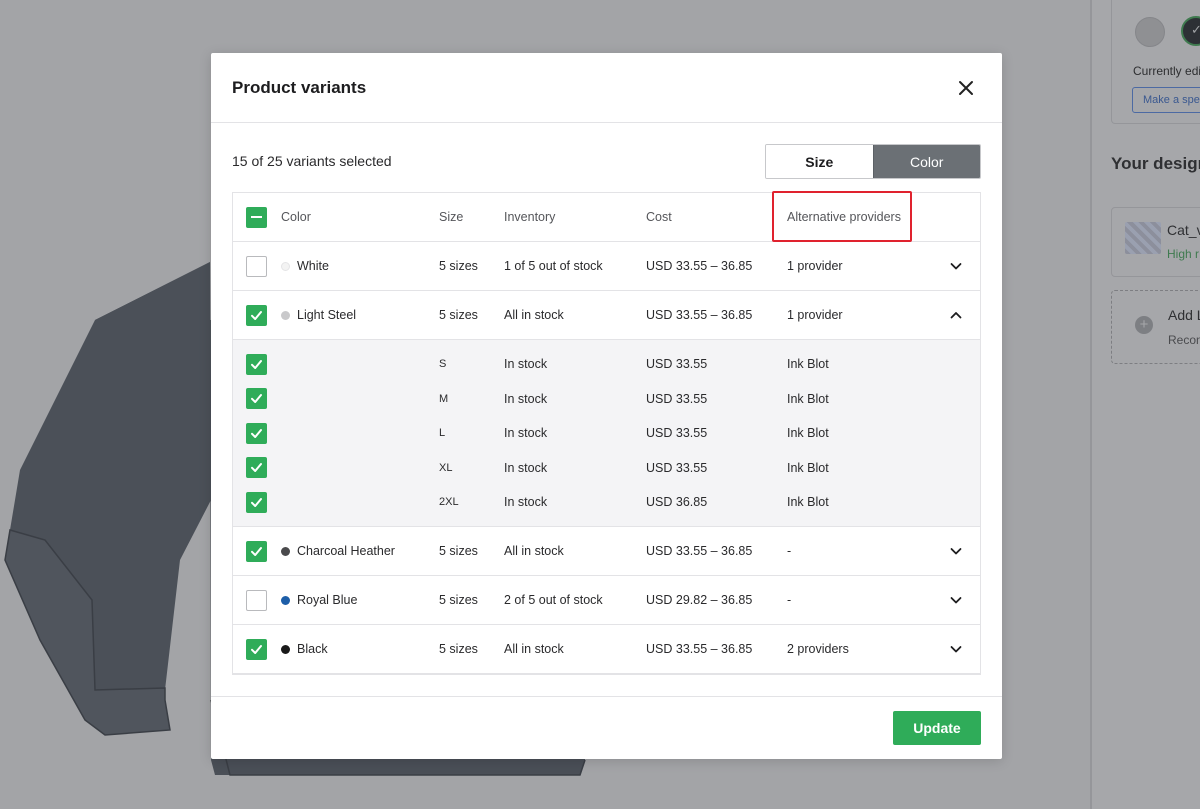 Image resolution: width=1200 pixels, height=809 pixels. Describe the element at coordinates (1184, 340) in the screenshot. I see `add-layer-subtitle: Recon` at that location.